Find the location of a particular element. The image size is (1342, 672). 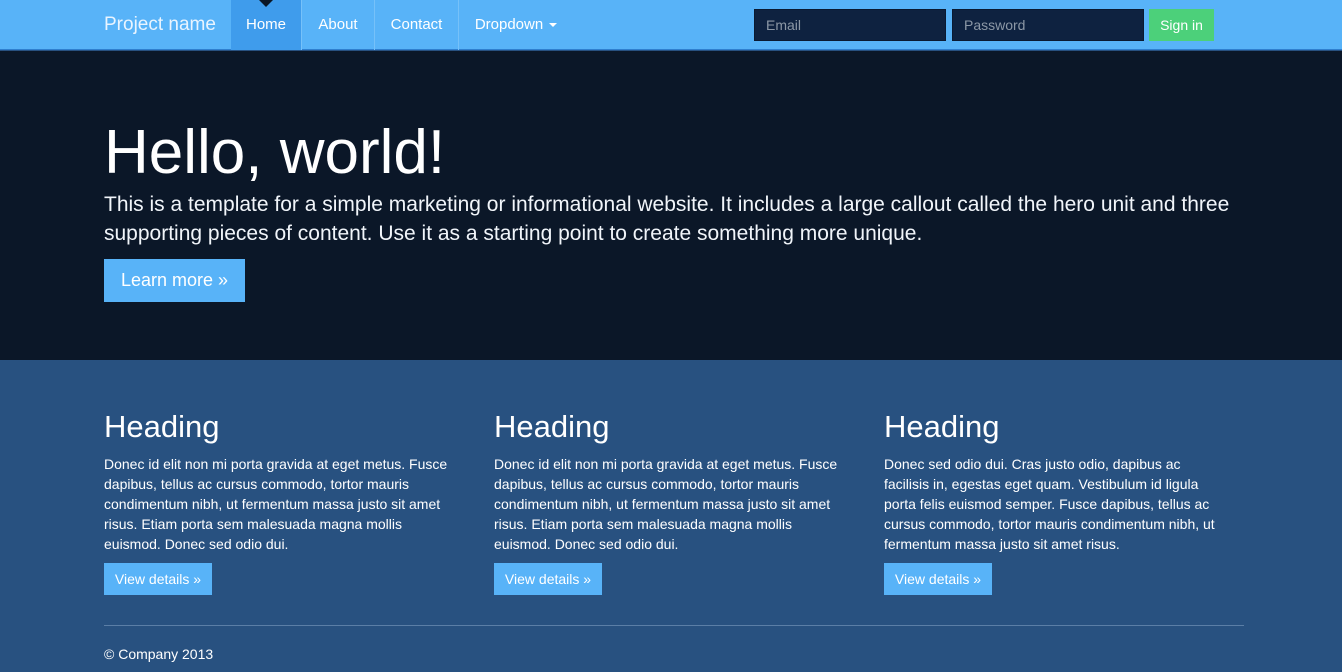

nav-item-home: Home is located at coordinates (266, 25).